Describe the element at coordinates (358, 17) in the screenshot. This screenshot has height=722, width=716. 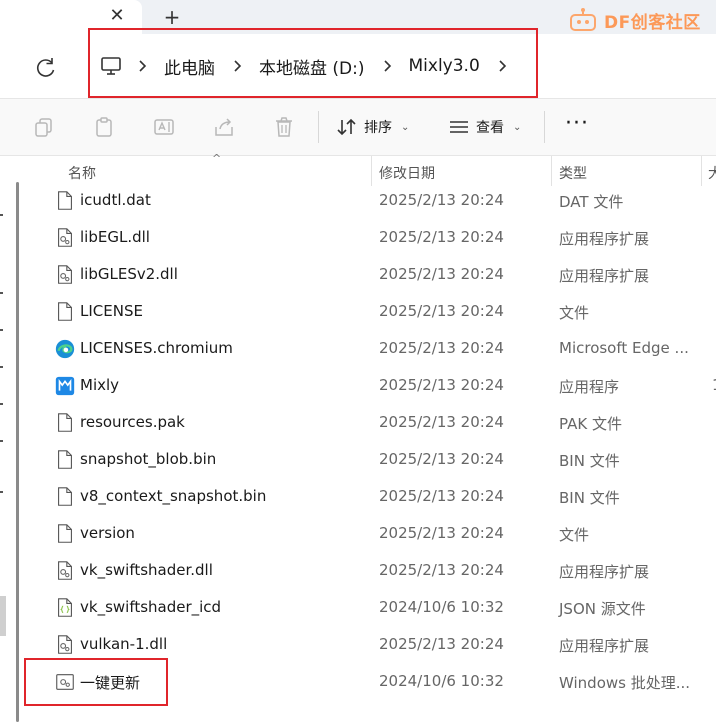
I see `tab-strip: ✕ + DF创客社区` at that location.